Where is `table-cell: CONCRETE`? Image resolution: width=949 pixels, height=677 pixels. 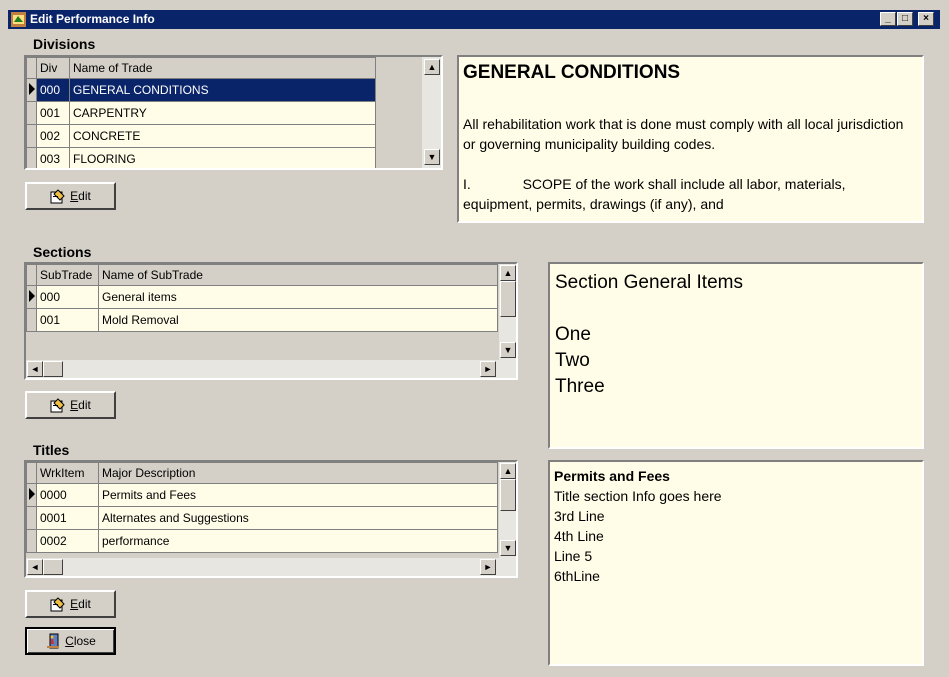
table-cell: CONCRETE is located at coordinates (222, 136).